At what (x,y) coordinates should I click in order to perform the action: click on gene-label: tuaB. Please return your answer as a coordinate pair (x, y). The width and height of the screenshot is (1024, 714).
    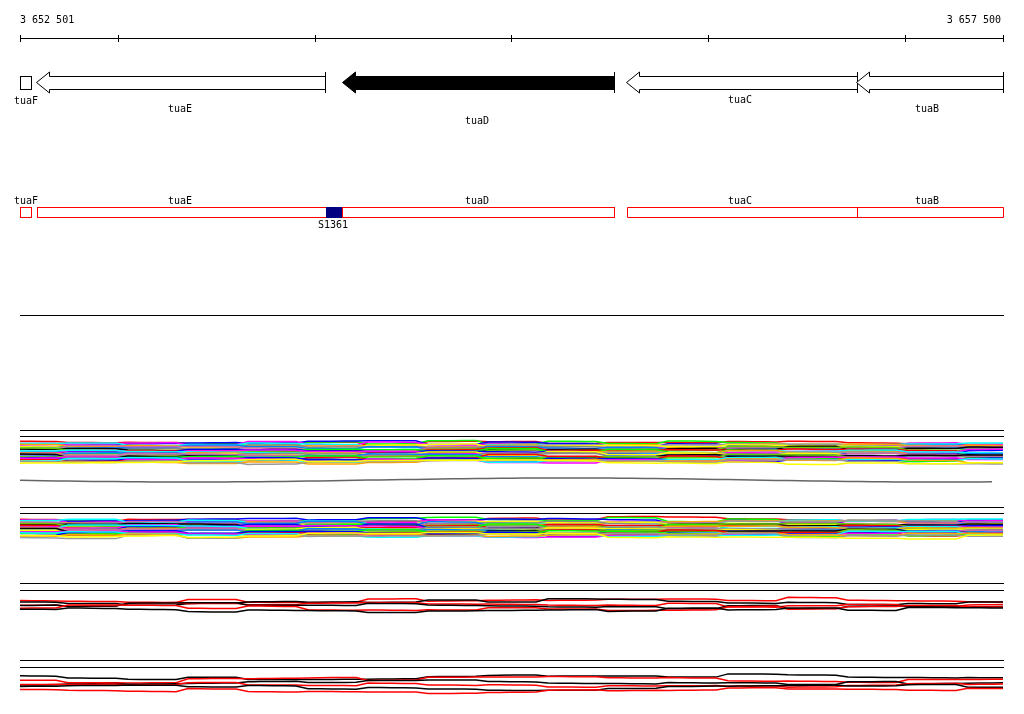
    Looking at the image, I should click on (927, 108).